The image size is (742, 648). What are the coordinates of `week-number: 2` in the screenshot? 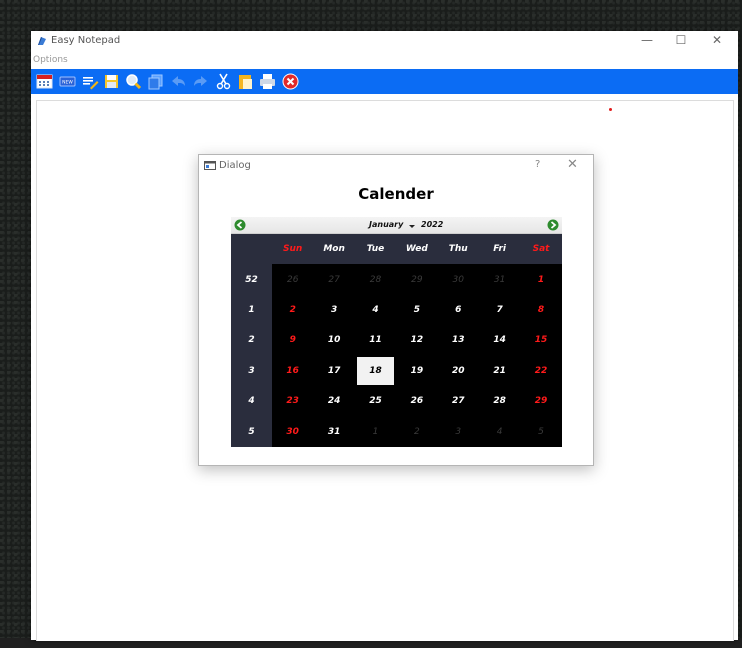 It's located at (251, 340).